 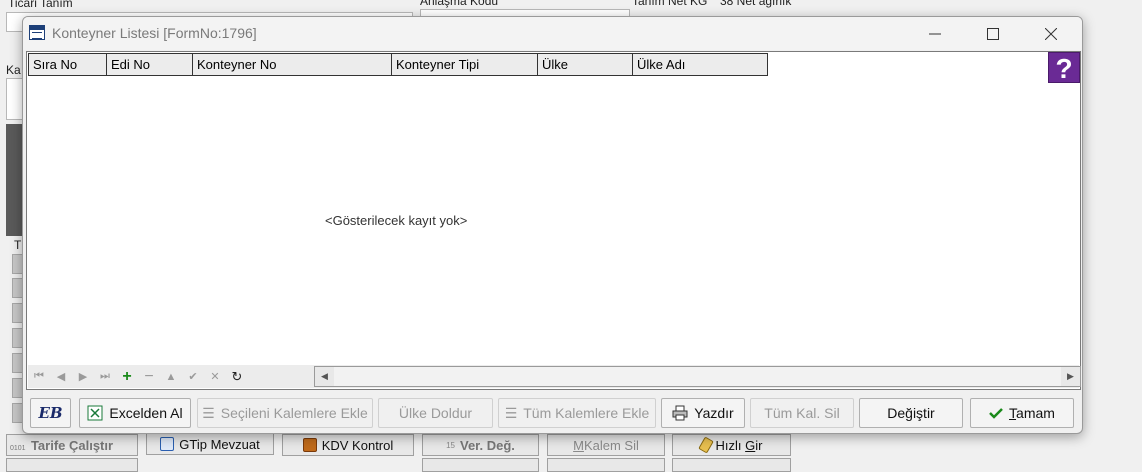 I want to click on title-bar: Konteyner Listesi [FormNo:1796], so click(x=552, y=33).